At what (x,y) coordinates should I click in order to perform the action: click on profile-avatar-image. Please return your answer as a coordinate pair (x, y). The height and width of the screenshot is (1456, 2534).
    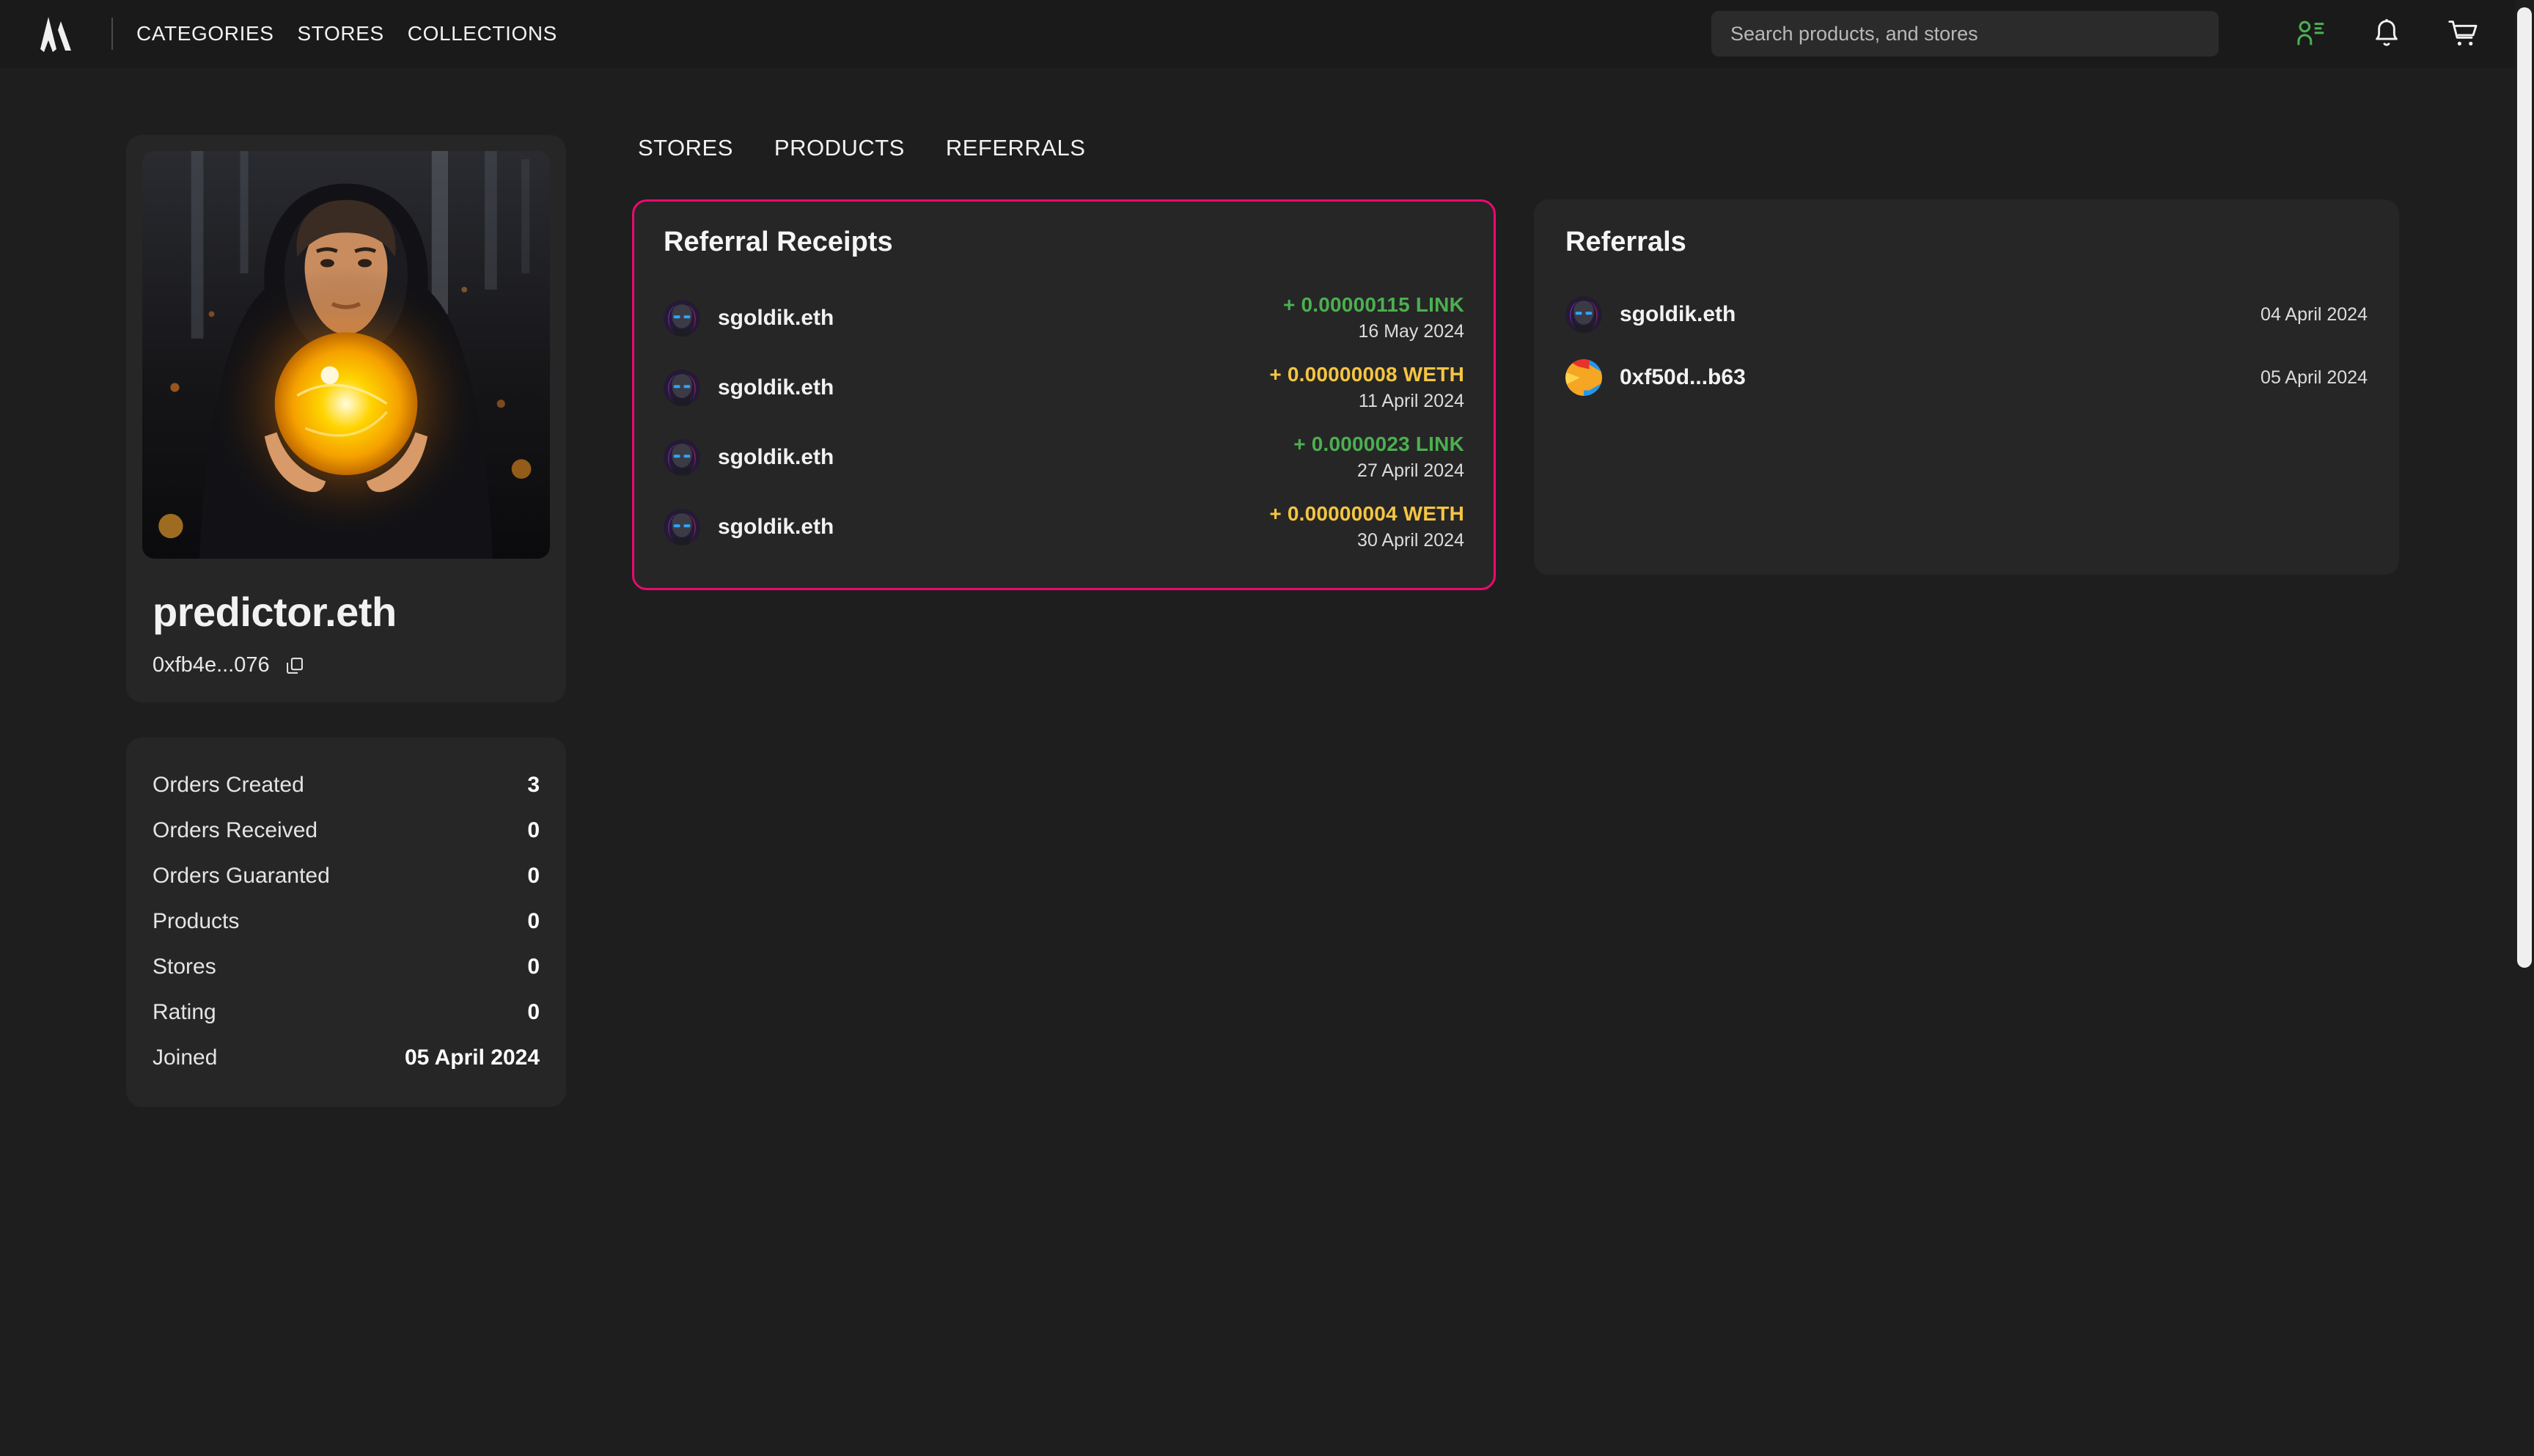
    Looking at the image, I should click on (346, 355).